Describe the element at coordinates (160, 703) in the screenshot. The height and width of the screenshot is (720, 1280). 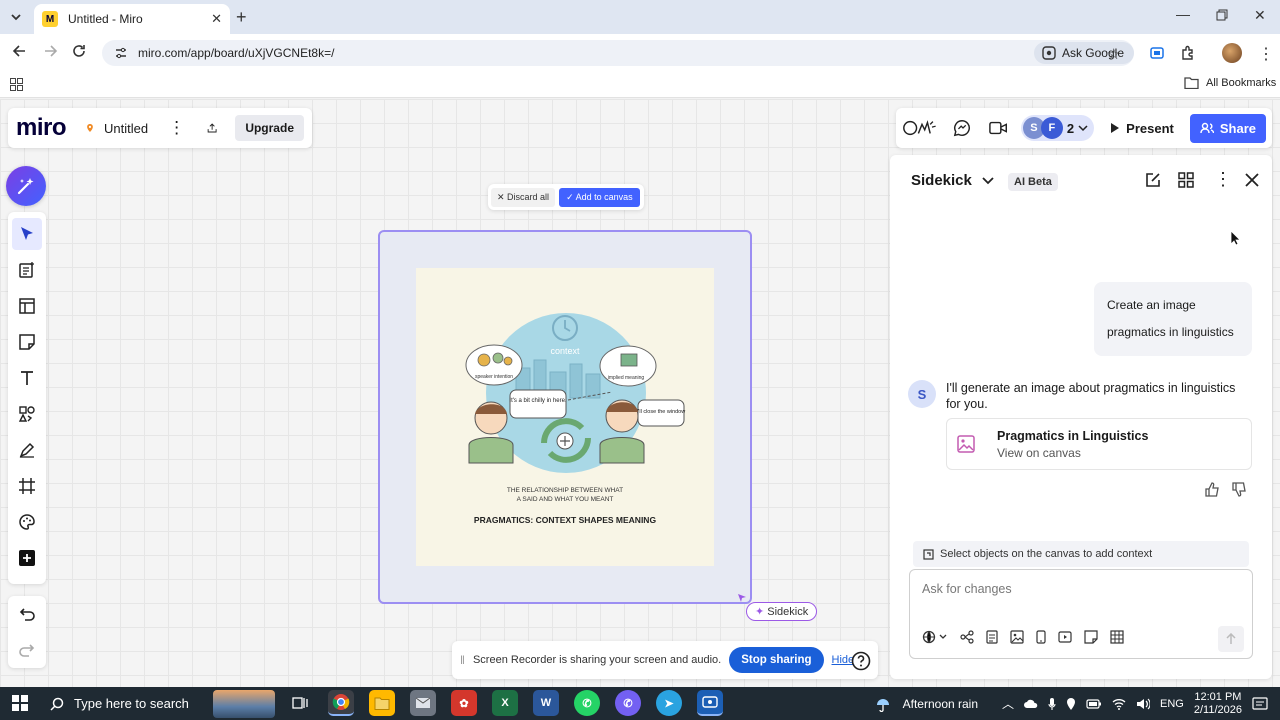
I see `taskbar-search: Type here to search` at that location.